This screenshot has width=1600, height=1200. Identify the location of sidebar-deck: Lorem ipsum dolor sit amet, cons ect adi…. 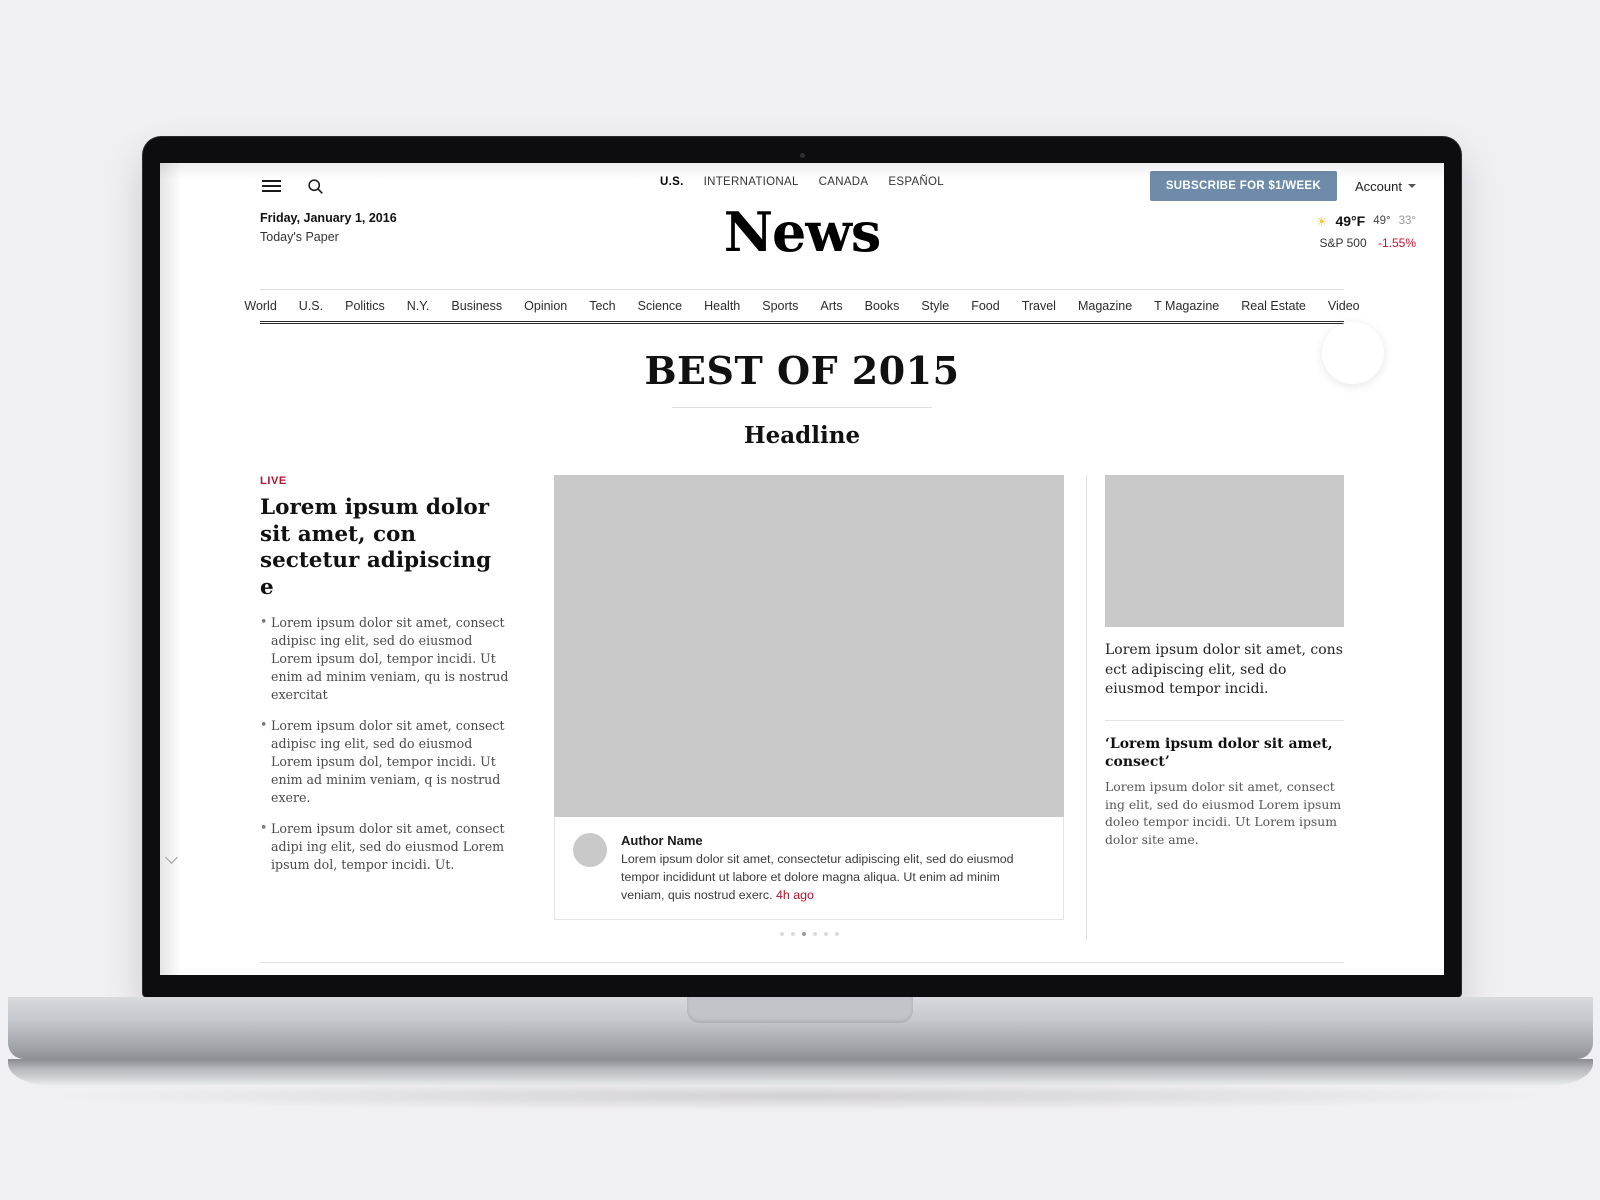
(1224, 670).